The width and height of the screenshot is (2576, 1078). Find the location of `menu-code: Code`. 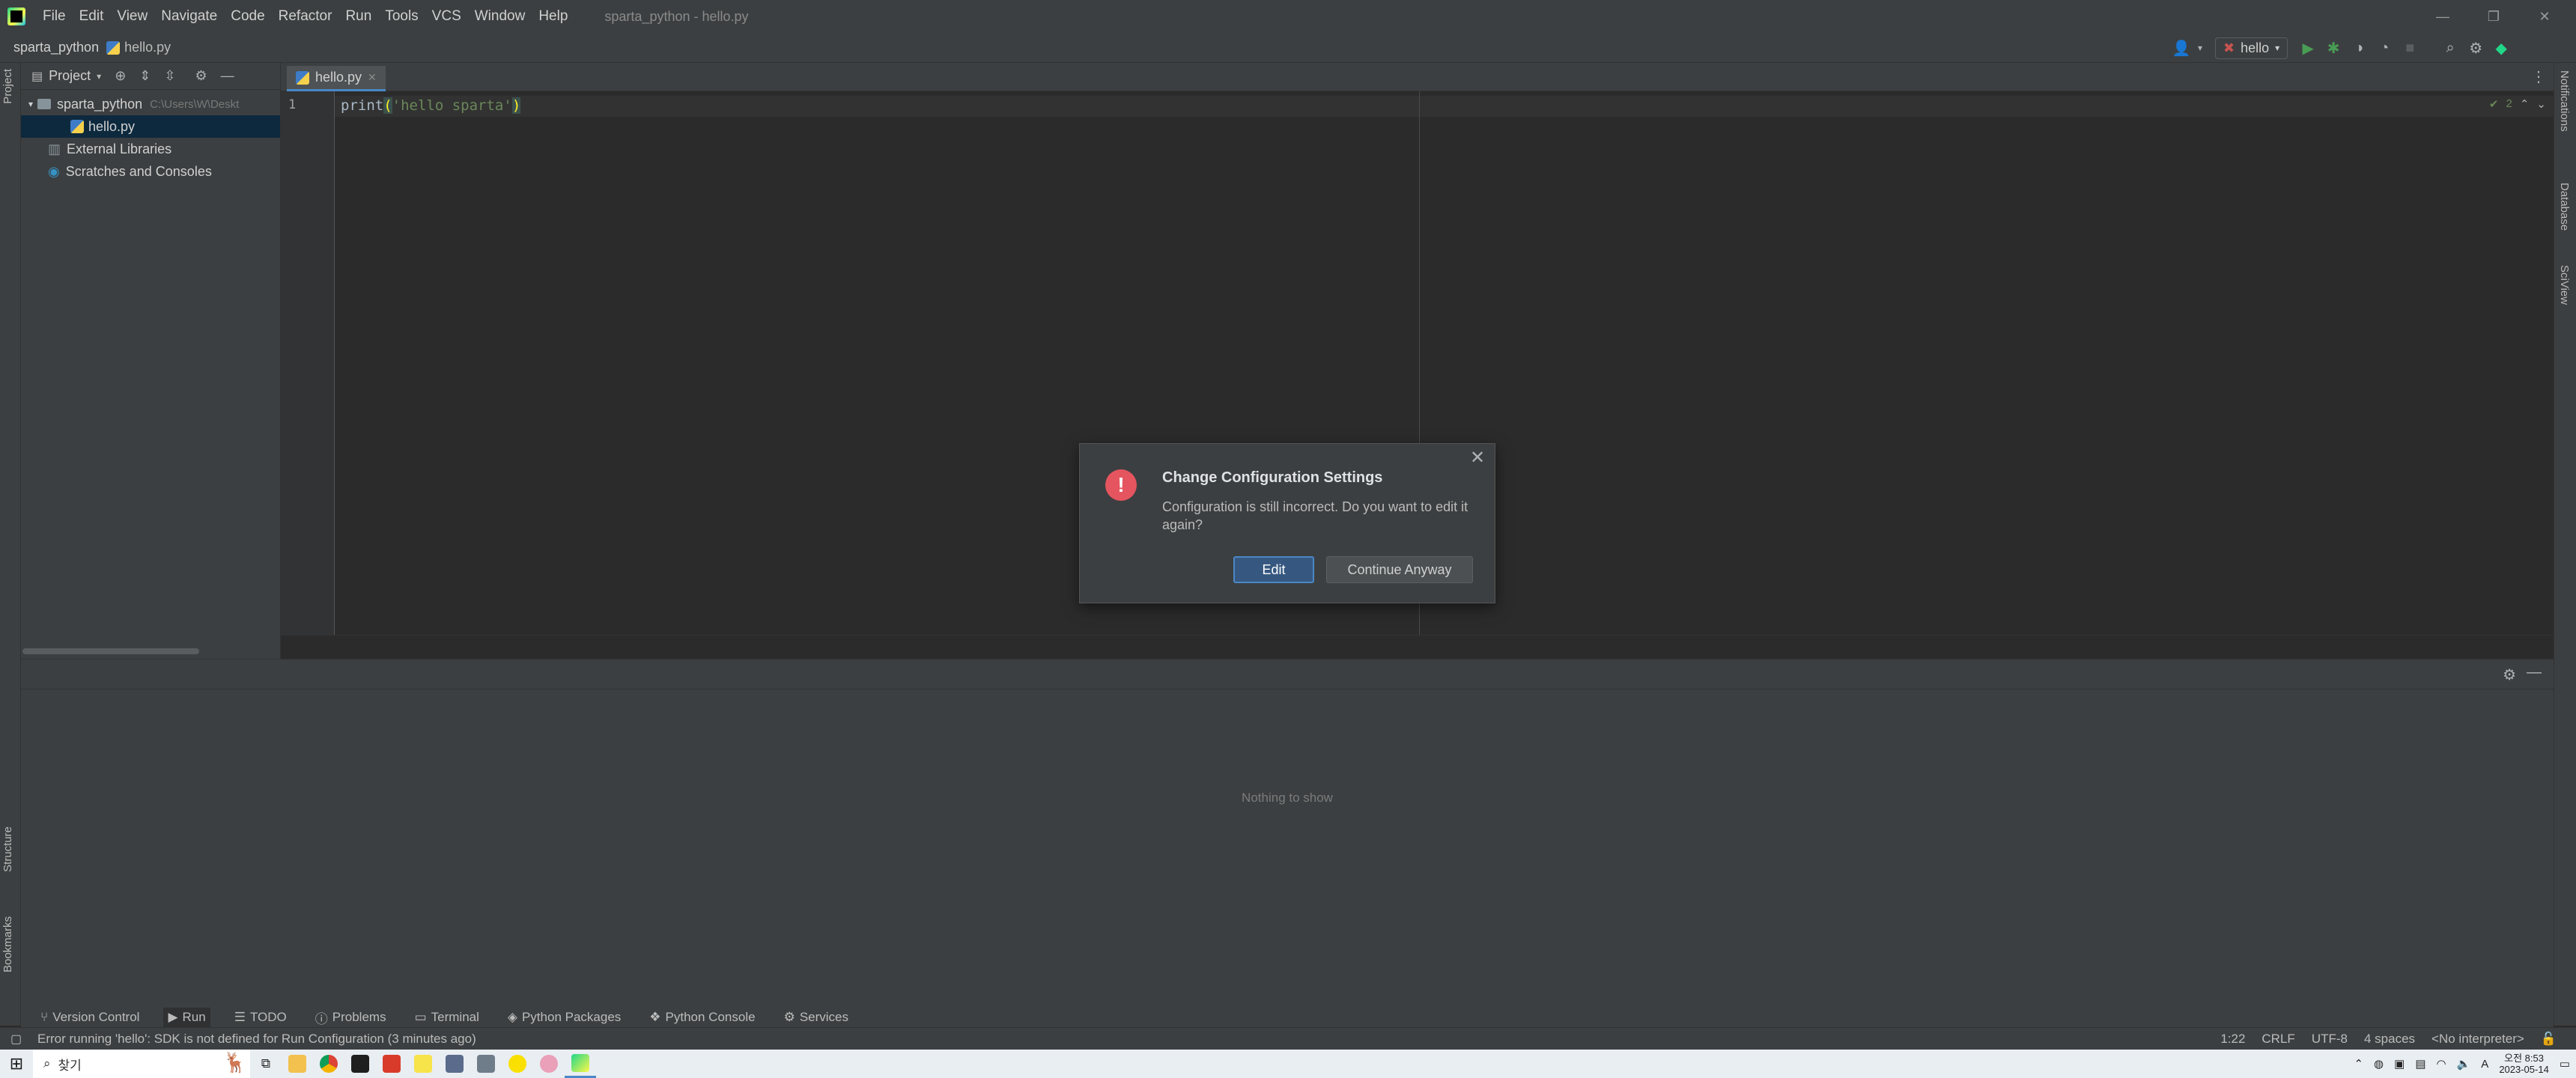

menu-code: Code is located at coordinates (247, 16).